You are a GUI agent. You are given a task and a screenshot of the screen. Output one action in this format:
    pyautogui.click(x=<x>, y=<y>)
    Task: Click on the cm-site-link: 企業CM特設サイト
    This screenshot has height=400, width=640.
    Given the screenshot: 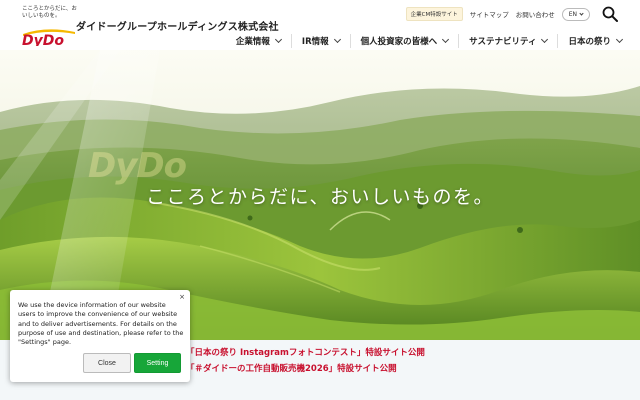 What is the action you would take?
    pyautogui.click(x=434, y=14)
    